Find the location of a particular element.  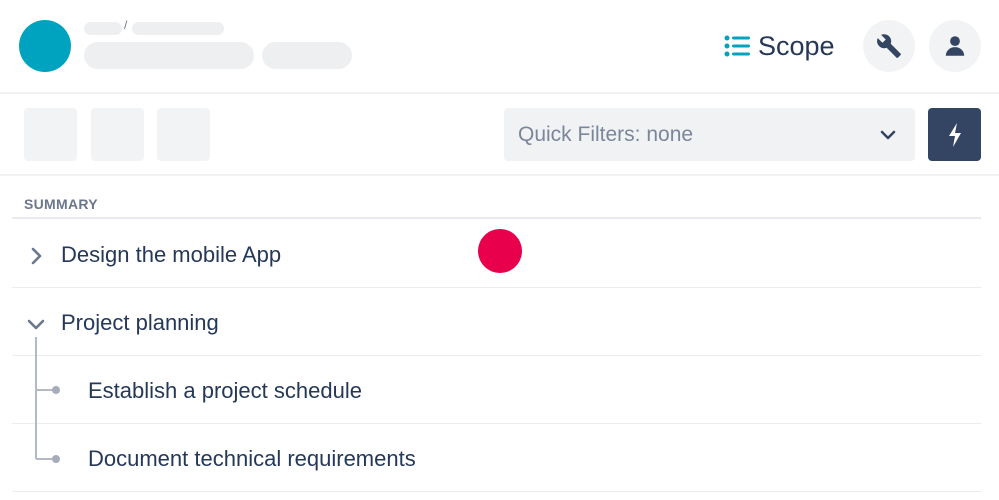

automation-button is located at coordinates (954, 134).